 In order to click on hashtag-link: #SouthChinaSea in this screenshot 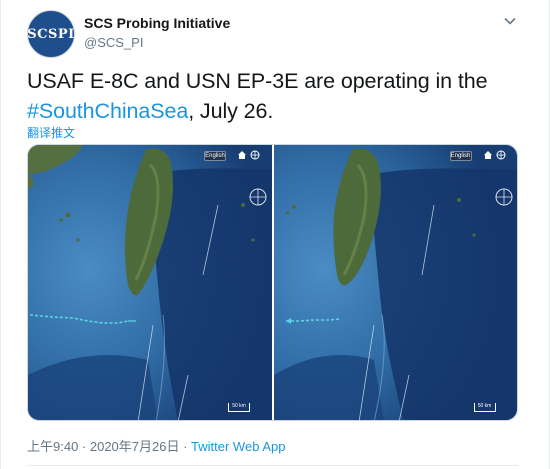, I will do `click(107, 111)`.